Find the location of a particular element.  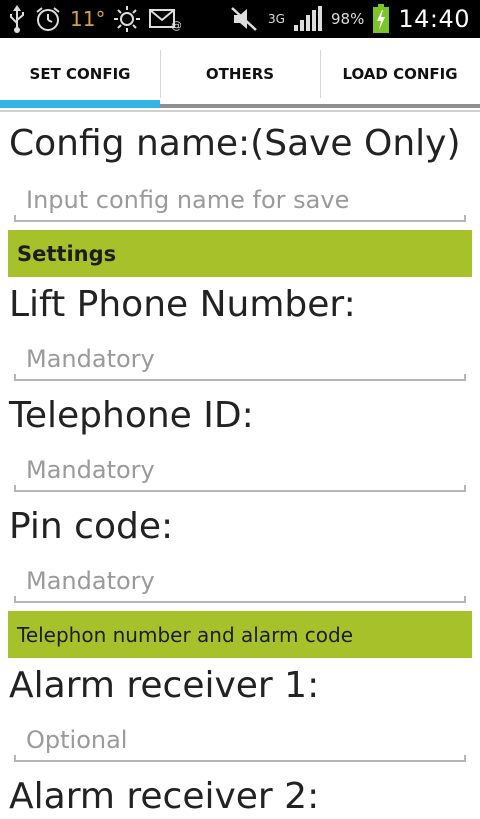

battery-percent-text: 98% is located at coordinates (347, 19).